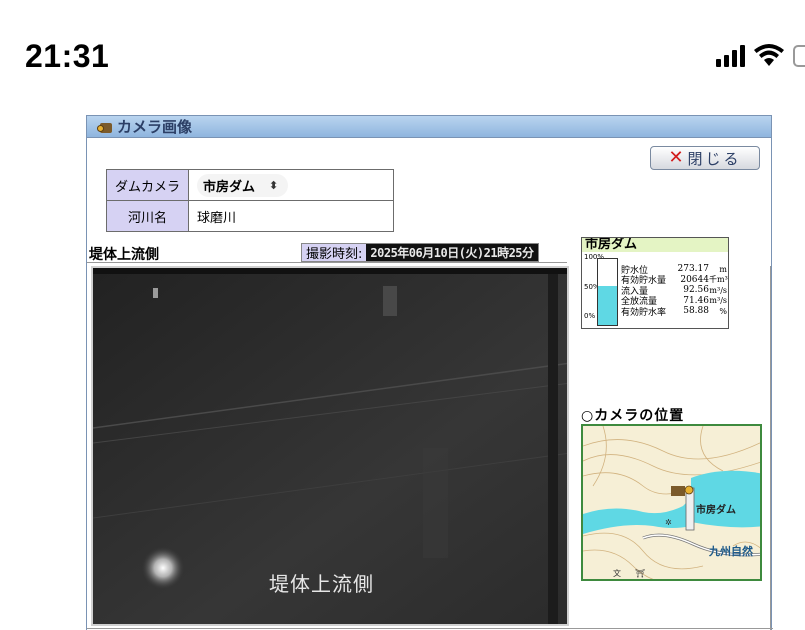  I want to click on shot-time-box: 撮影時刻: 2025年06月10日(火)21時25分, so click(420, 252).